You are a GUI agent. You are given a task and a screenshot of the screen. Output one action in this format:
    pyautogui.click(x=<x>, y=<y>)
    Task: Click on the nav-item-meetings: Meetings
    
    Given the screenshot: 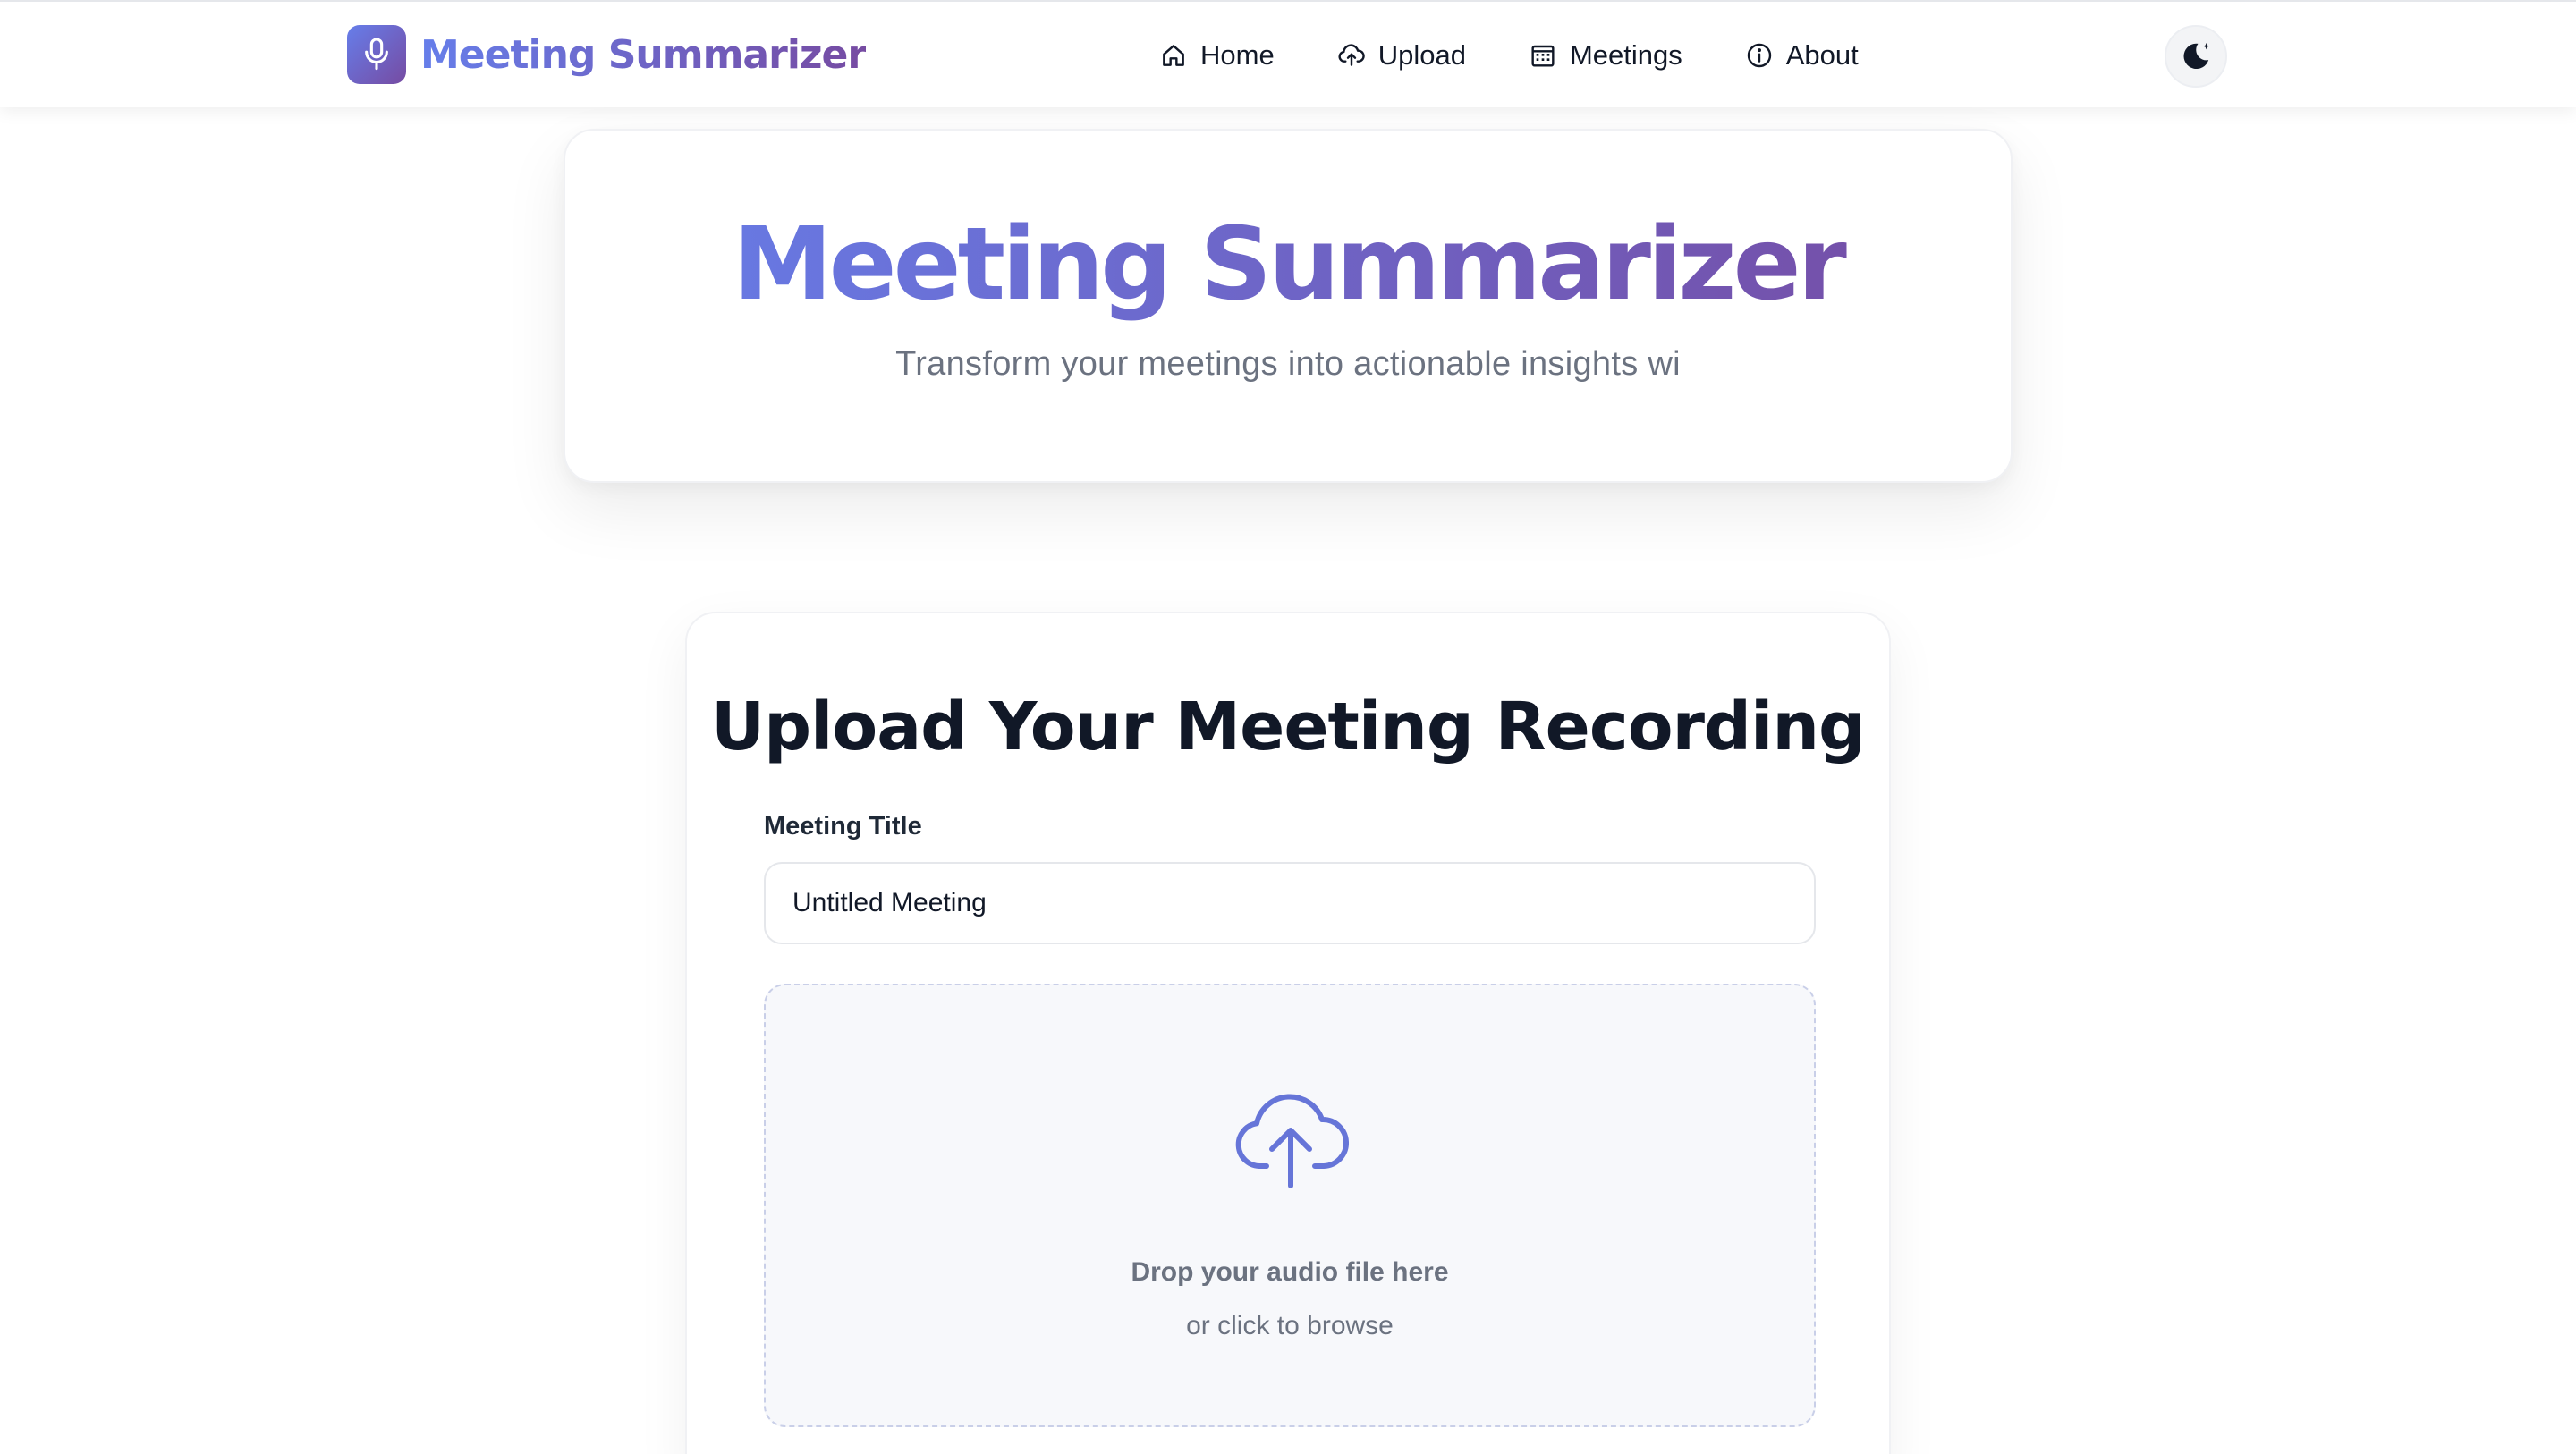 What is the action you would take?
    pyautogui.click(x=1605, y=55)
    